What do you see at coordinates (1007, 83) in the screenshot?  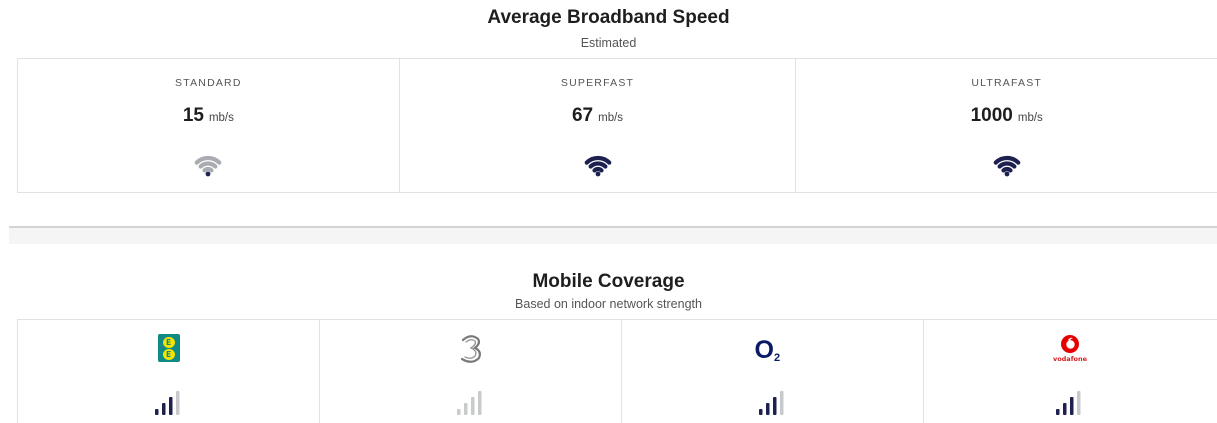 I see `tier-label: ULTRAFAST` at bounding box center [1007, 83].